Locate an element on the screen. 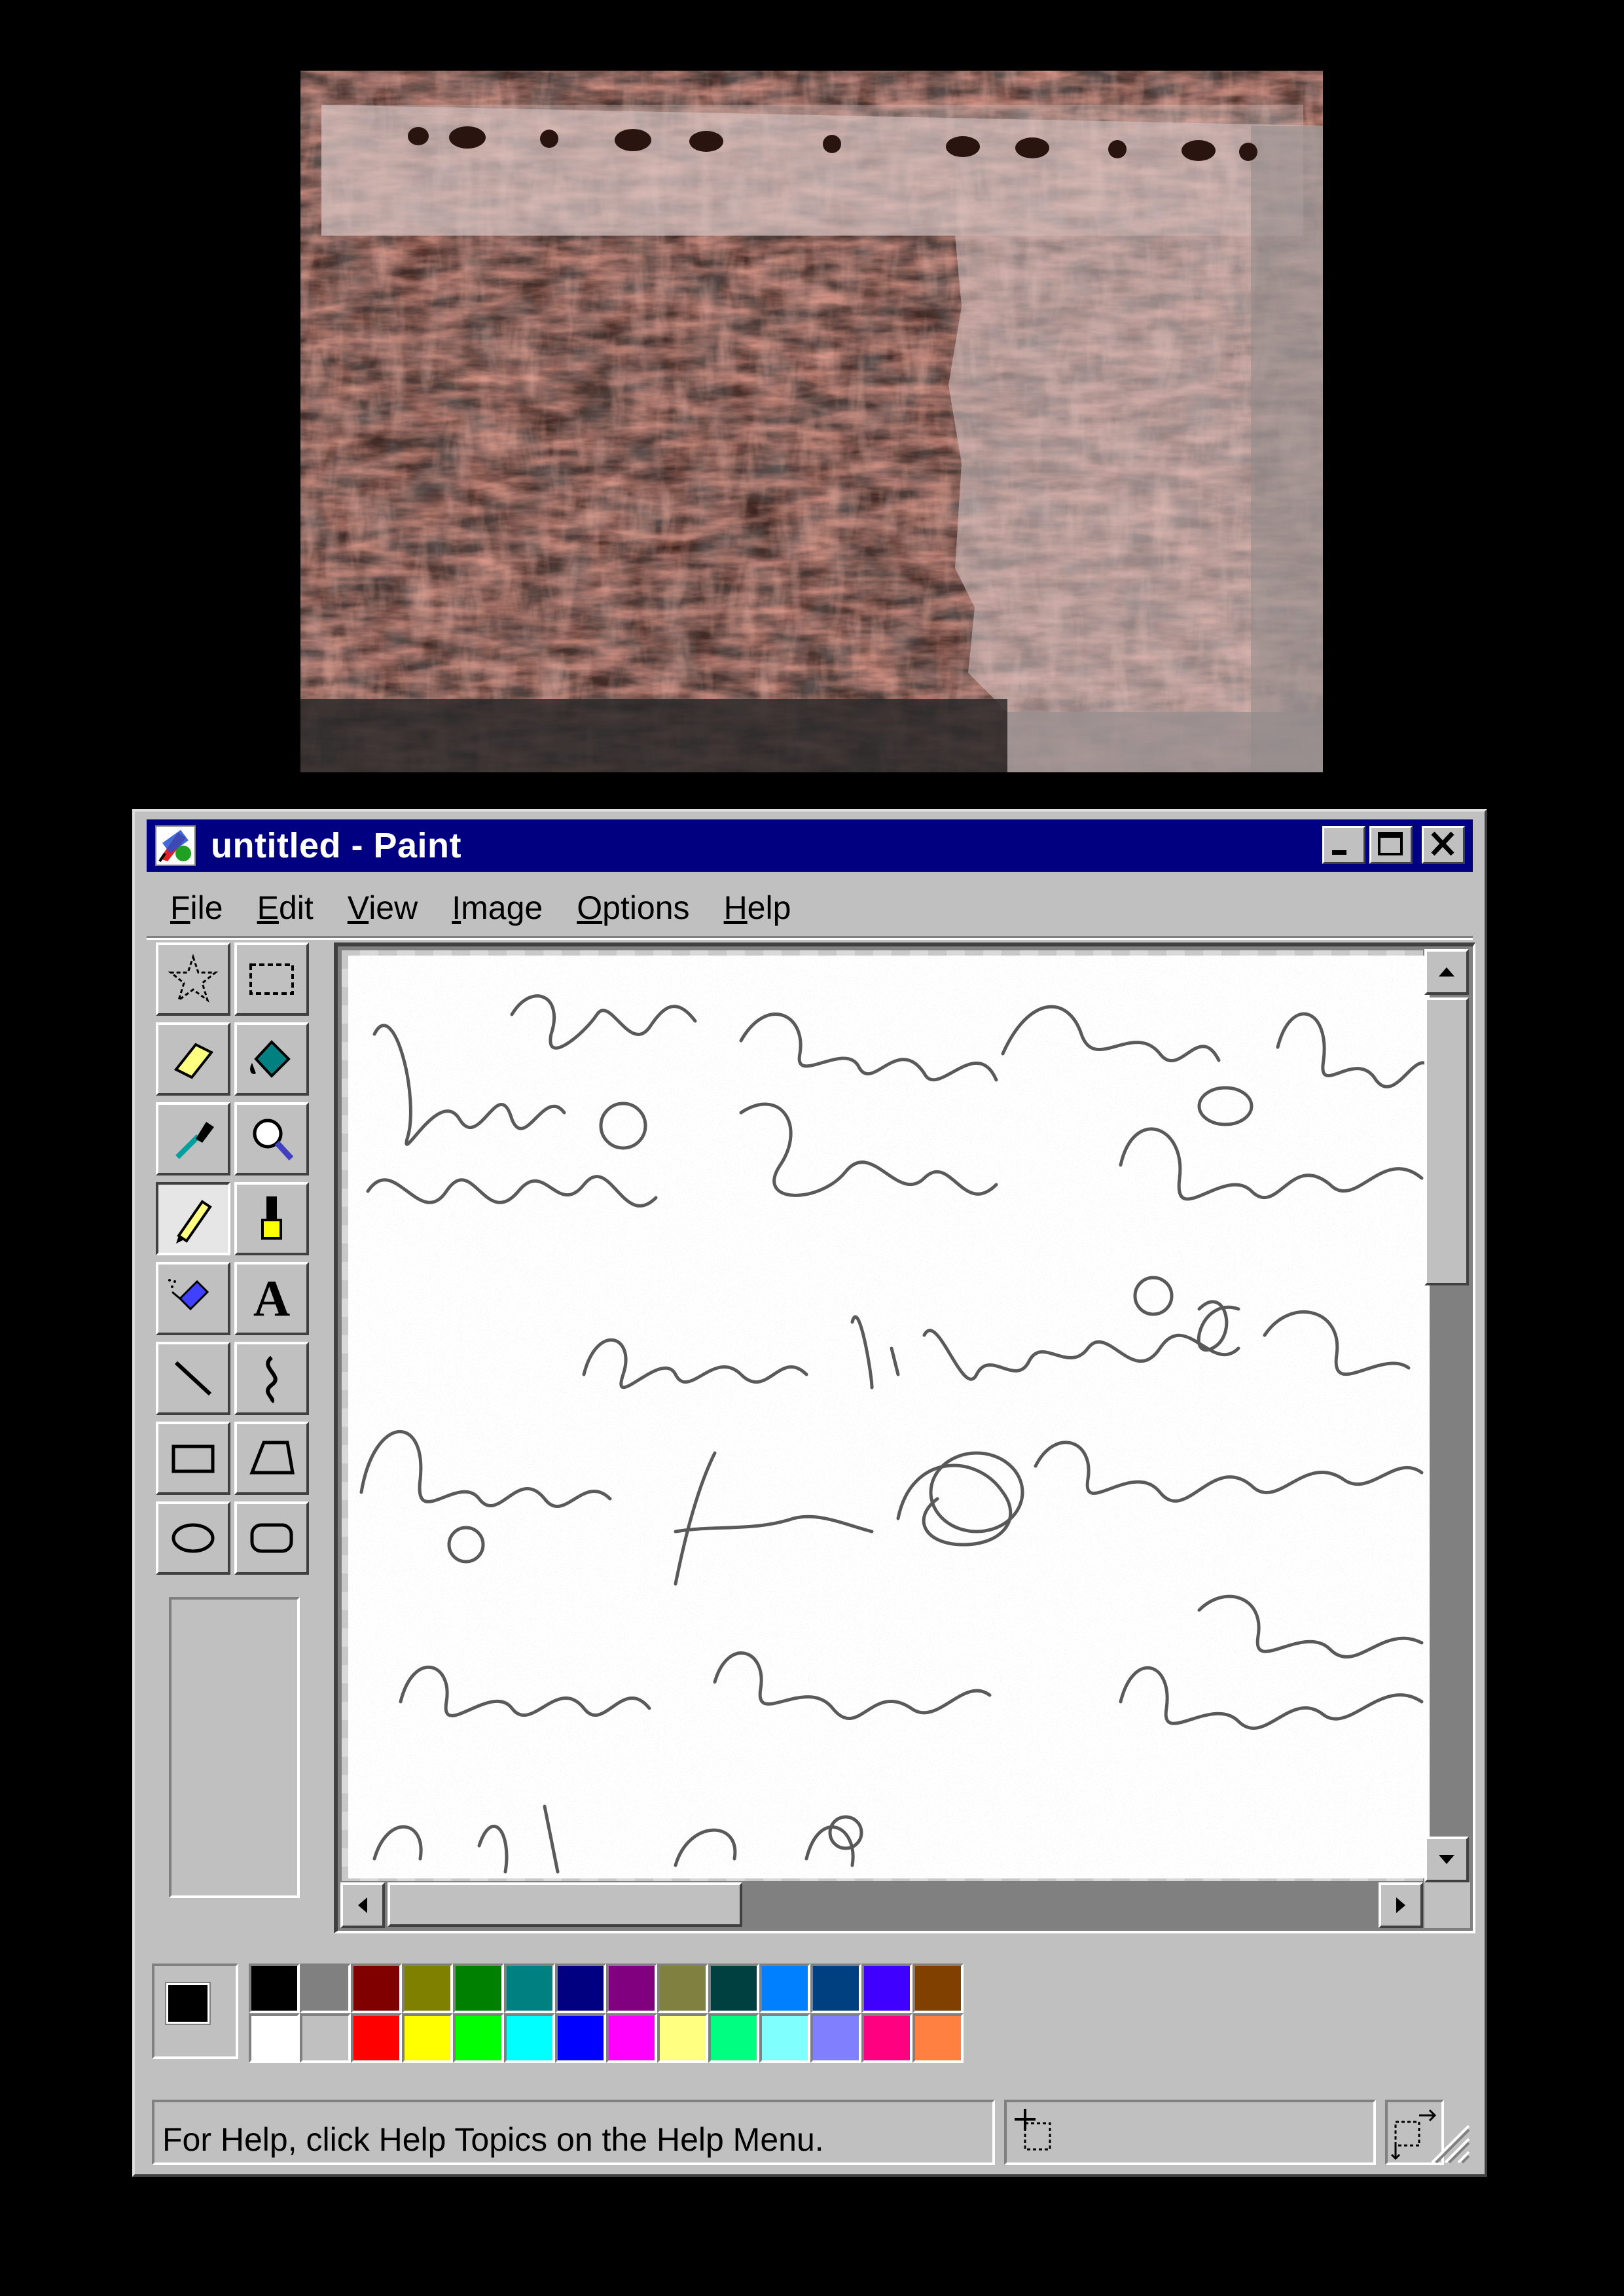 The image size is (1624, 2296). scroll-left-button is located at coordinates (362, 1905).